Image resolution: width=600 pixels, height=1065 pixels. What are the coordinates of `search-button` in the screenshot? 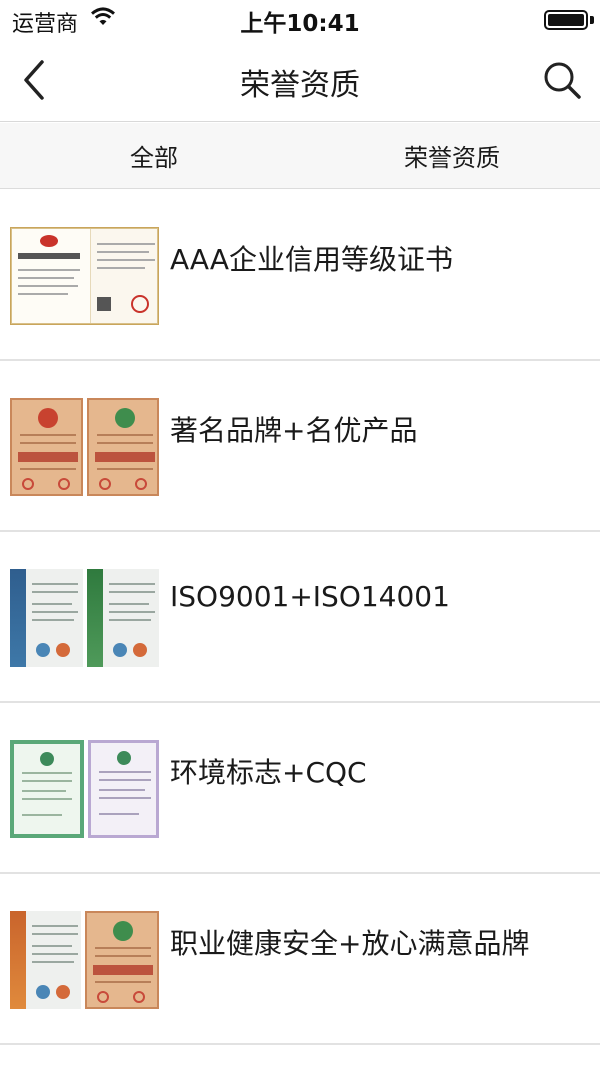 It's located at (562, 80).